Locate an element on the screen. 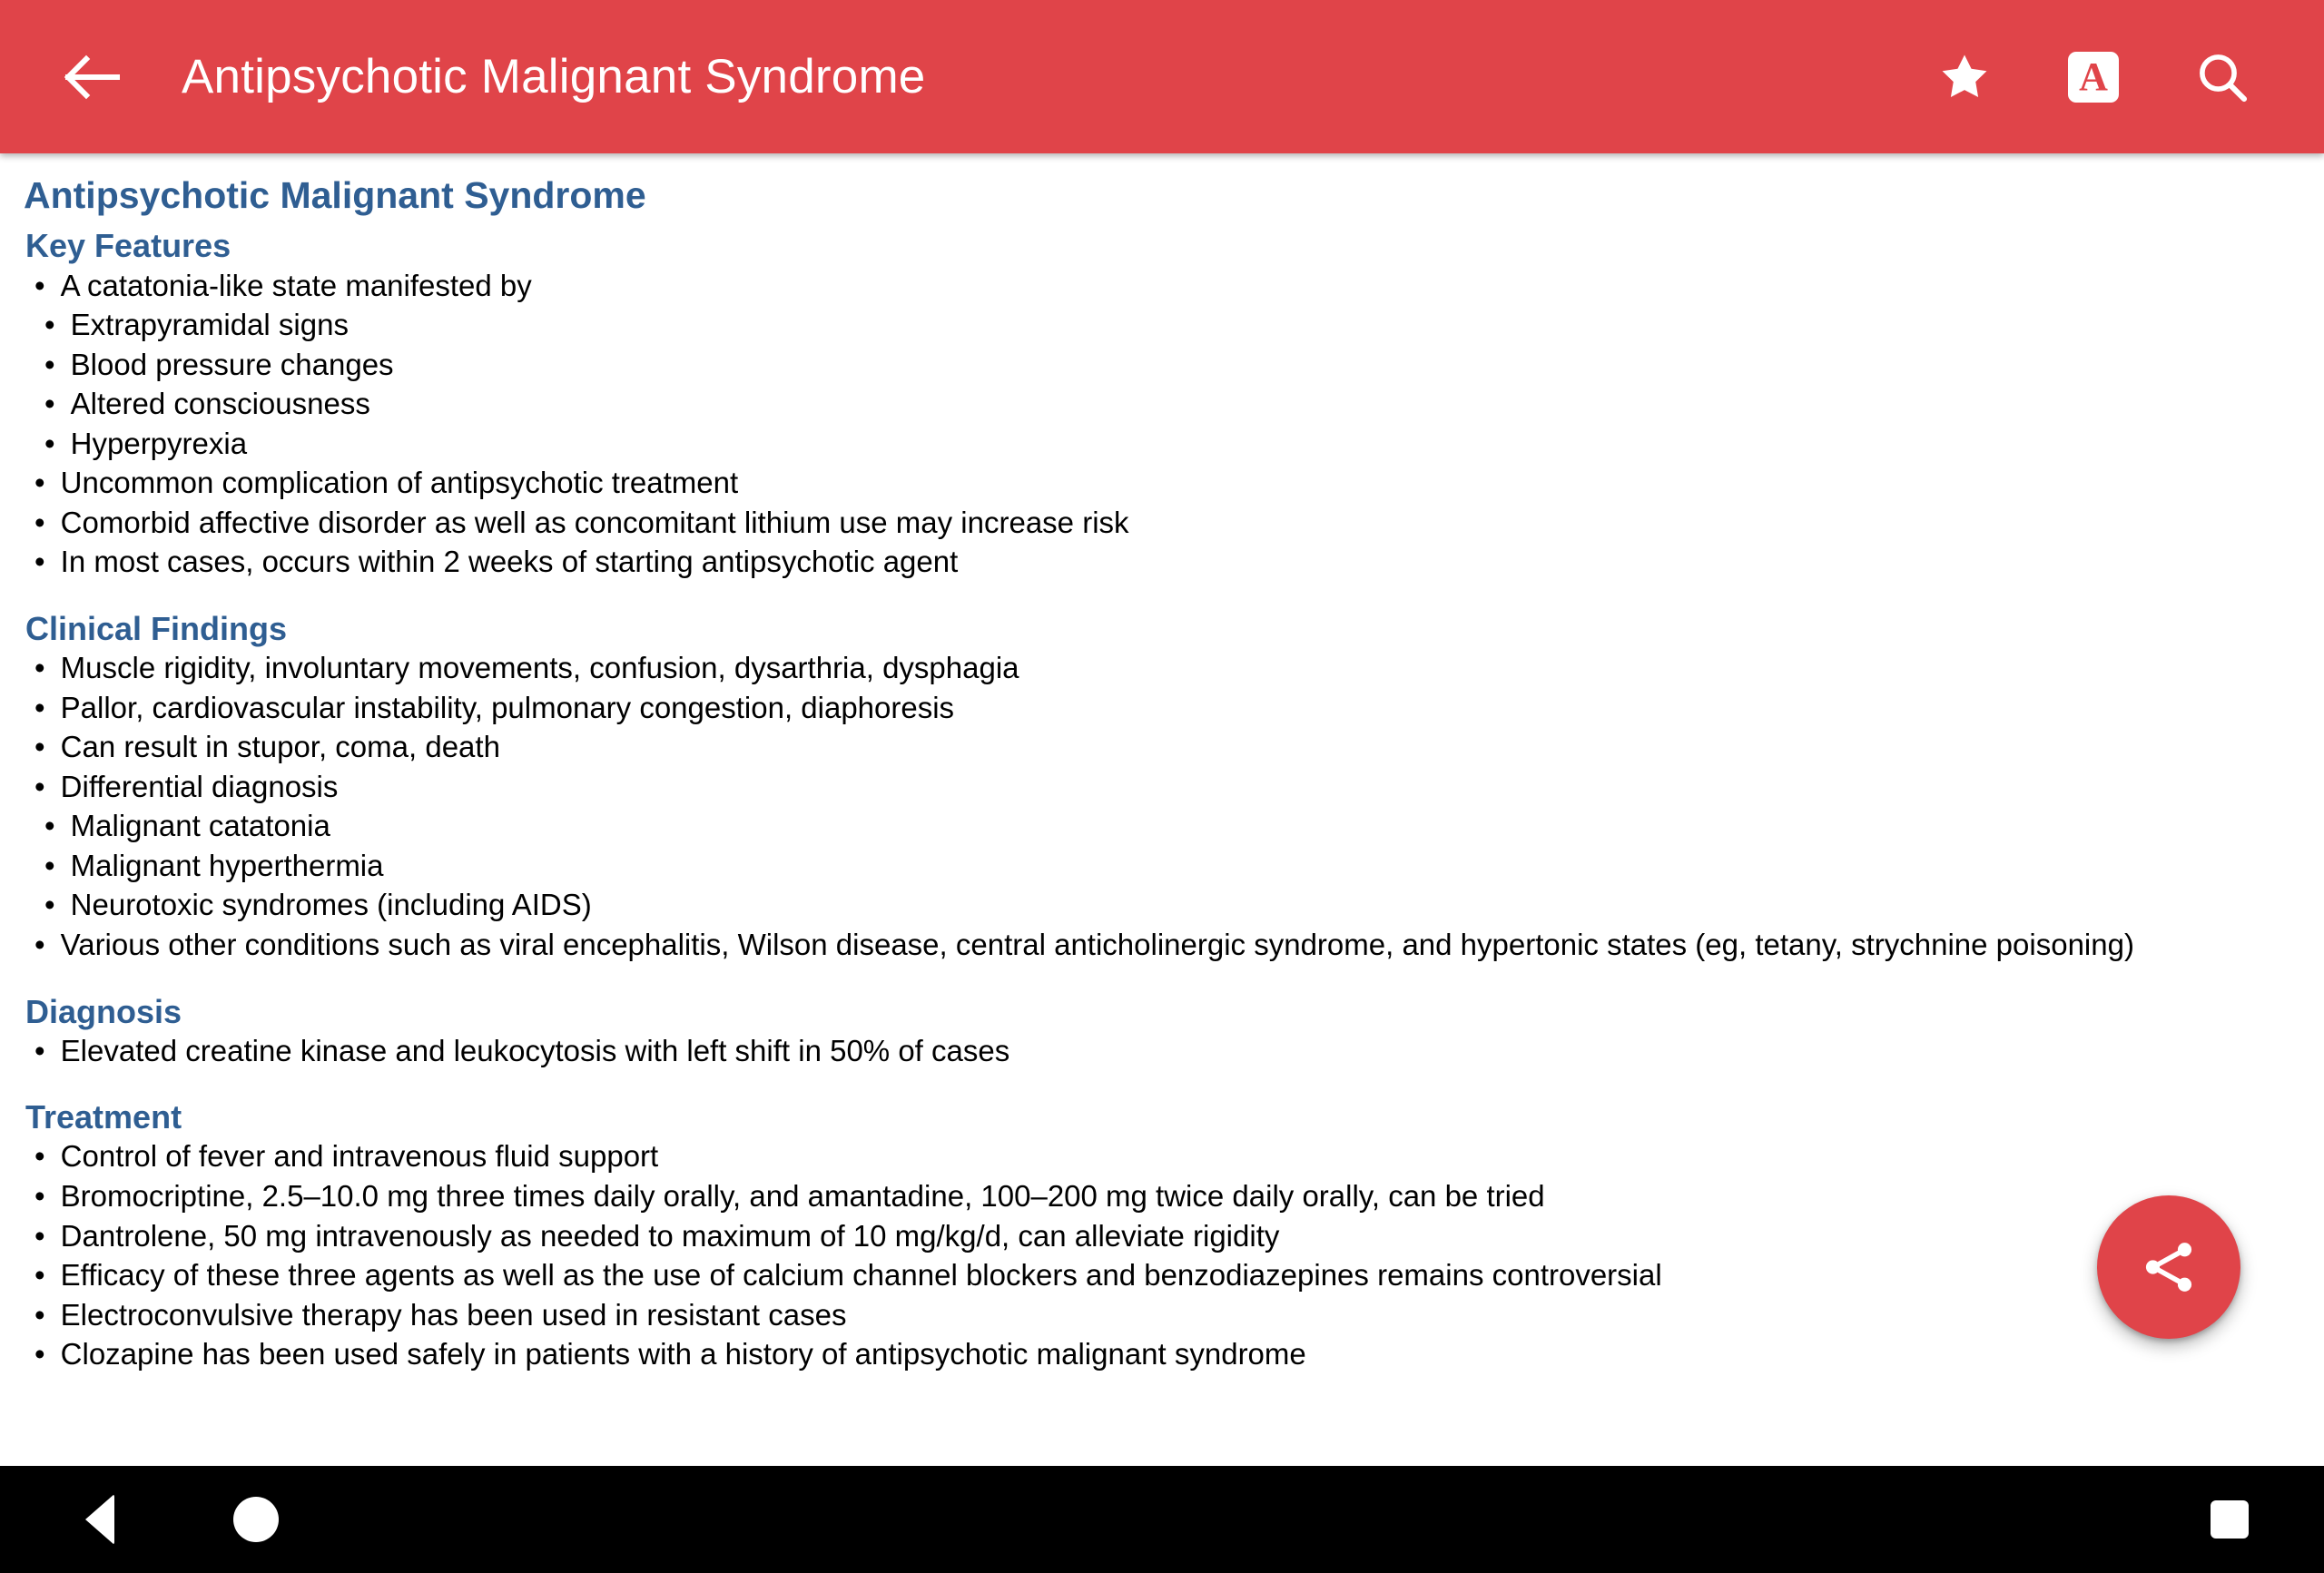 The width and height of the screenshot is (2324, 1573). font-size-icon: A is located at coordinates (2093, 77).